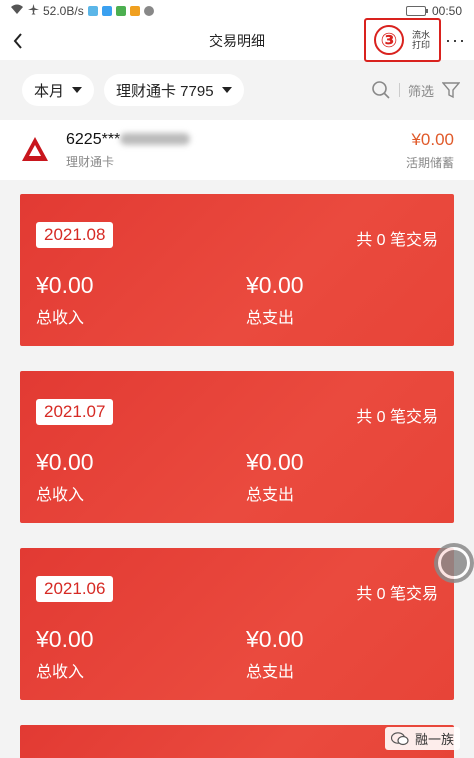 This screenshot has height=758, width=474. Describe the element at coordinates (399, 738) in the screenshot. I see `wechat-icon` at that location.